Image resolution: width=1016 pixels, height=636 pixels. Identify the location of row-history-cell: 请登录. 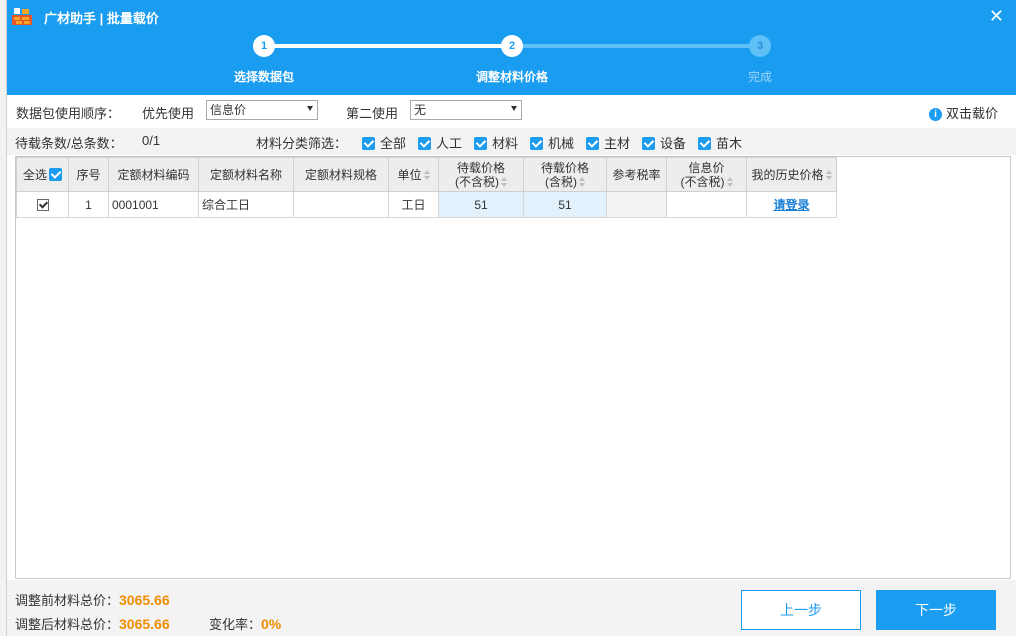
(791, 204).